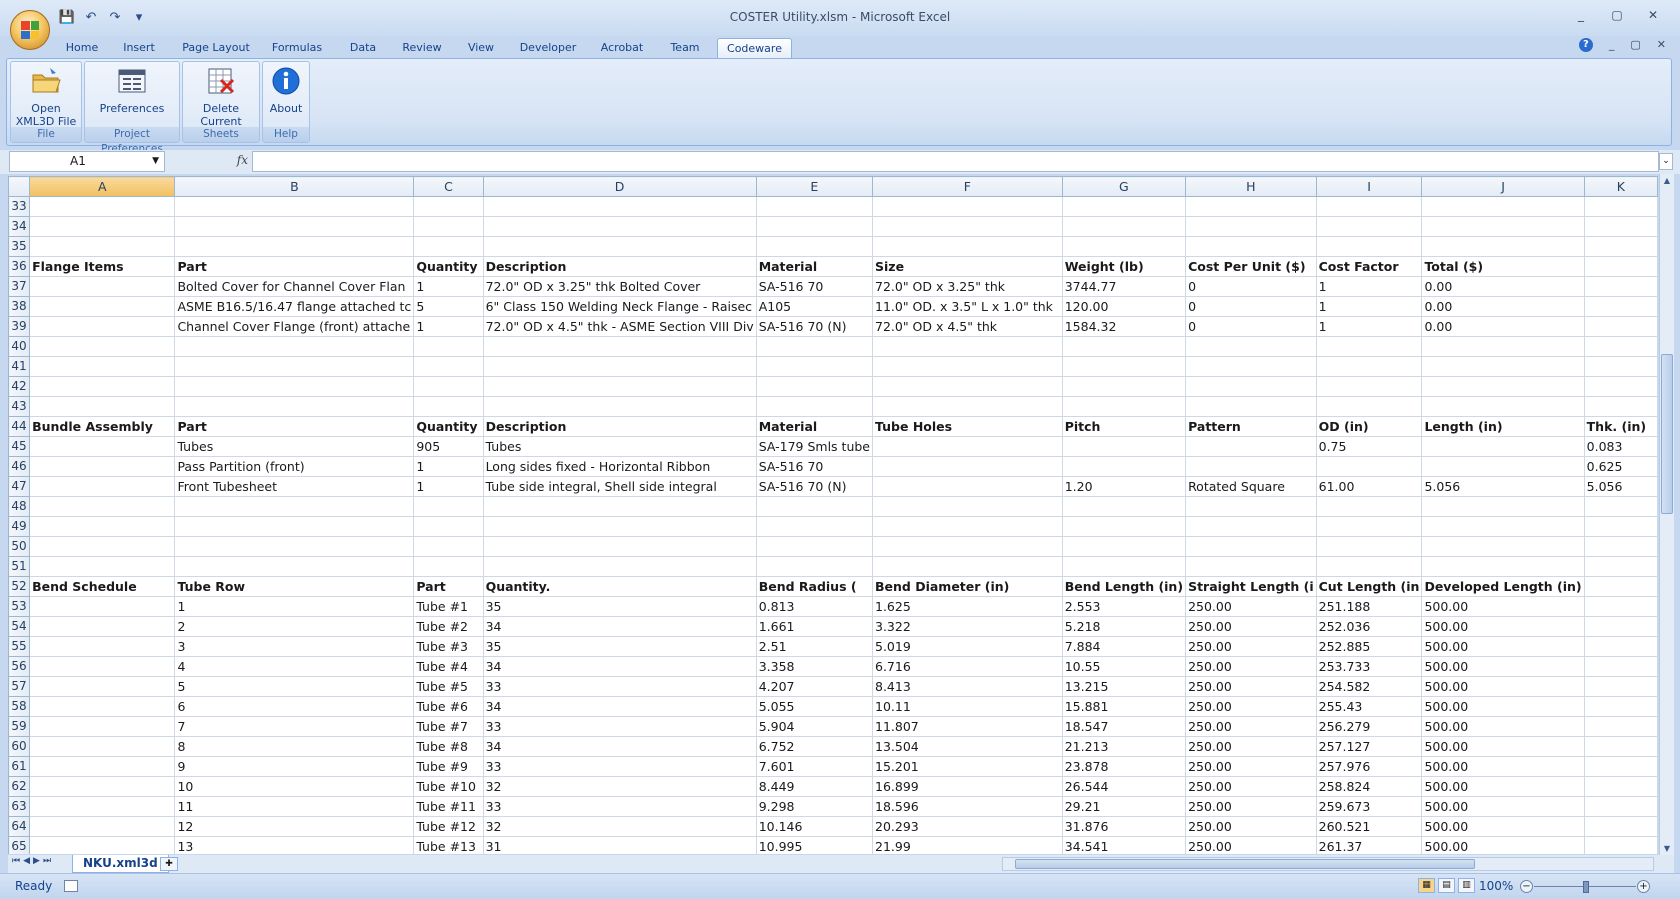 Image resolution: width=1680 pixels, height=899 pixels. I want to click on row-header: 51, so click(19, 566).